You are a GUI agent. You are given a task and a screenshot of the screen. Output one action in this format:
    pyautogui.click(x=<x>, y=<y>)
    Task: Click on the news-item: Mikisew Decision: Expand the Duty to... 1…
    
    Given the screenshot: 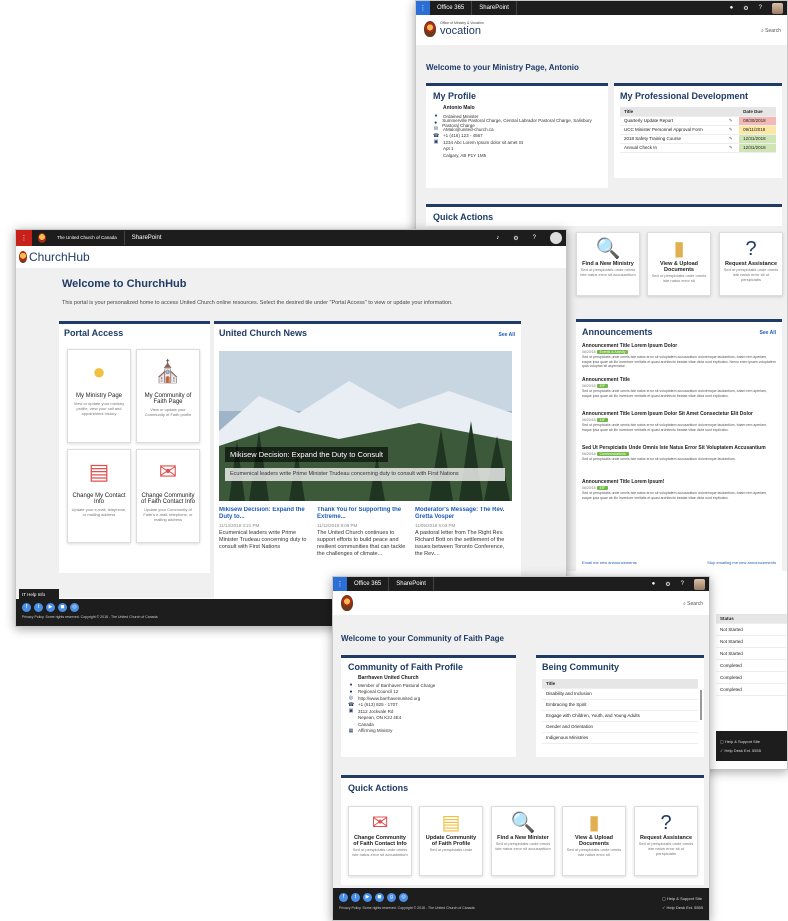 What is the action you would take?
    pyautogui.click(x=265, y=554)
    